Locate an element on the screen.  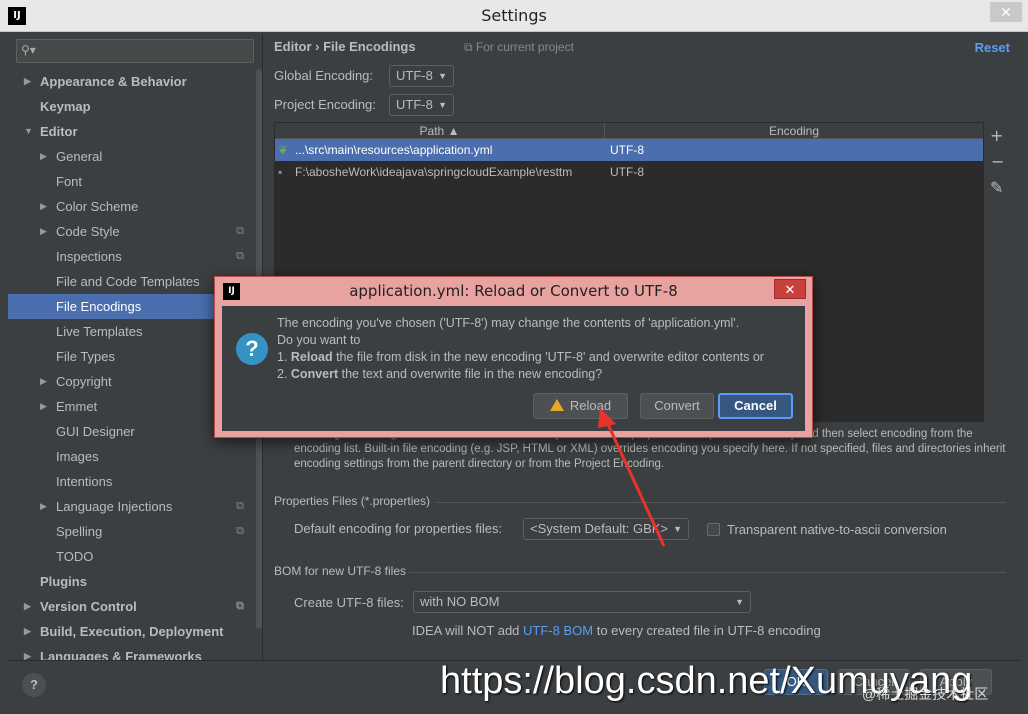
annotation-arrow is located at coordinates (632, 477).